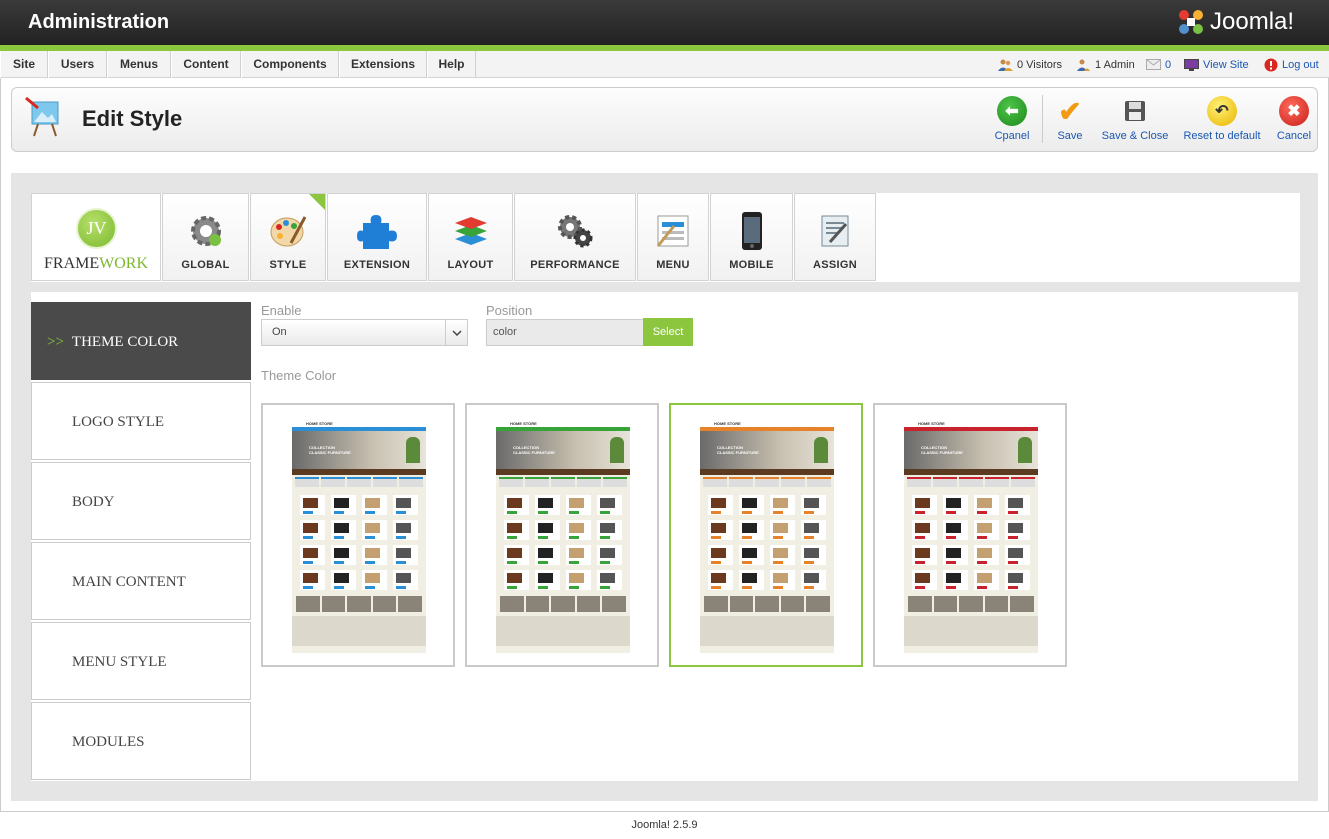 This screenshot has height=839, width=1329. I want to click on menu-extensions: Extensions, so click(383, 64).